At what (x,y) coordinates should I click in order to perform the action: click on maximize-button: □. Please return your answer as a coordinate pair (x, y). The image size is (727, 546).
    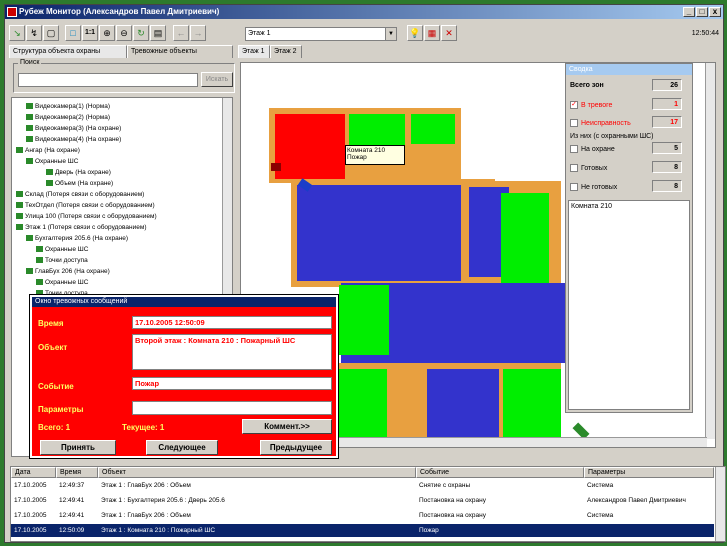
    Looking at the image, I should click on (702, 12).